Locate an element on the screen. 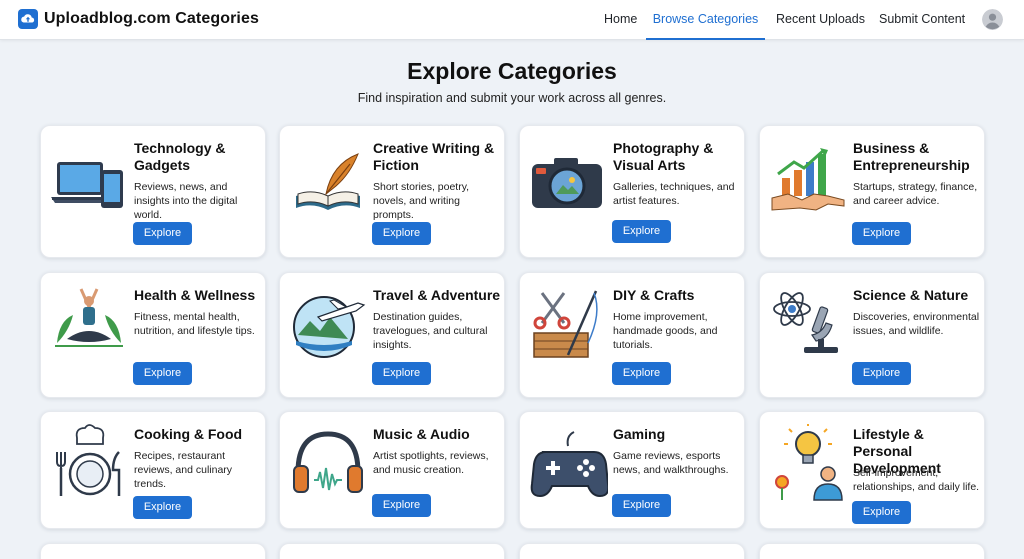  nav-browse-categories: Browse Categories is located at coordinates (705, 20).